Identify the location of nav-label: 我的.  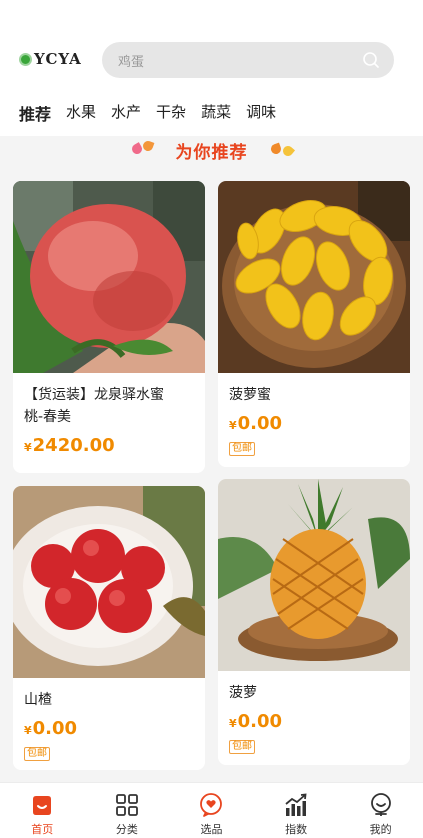
(380, 829).